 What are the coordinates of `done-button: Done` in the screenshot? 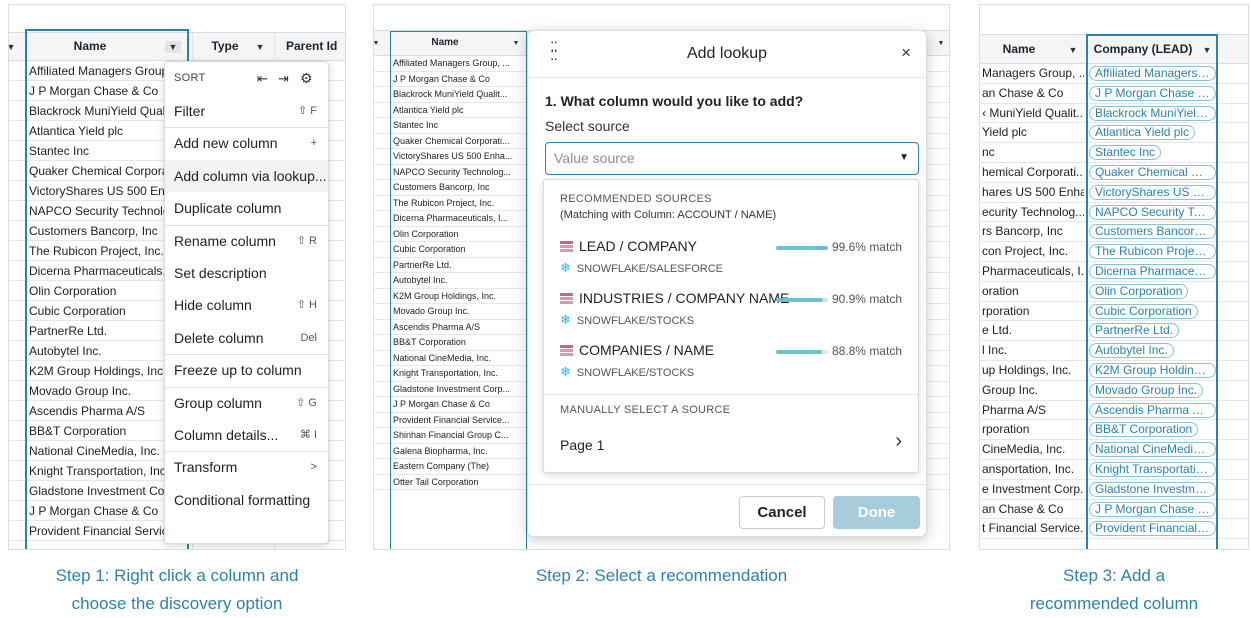 It's located at (876, 512).